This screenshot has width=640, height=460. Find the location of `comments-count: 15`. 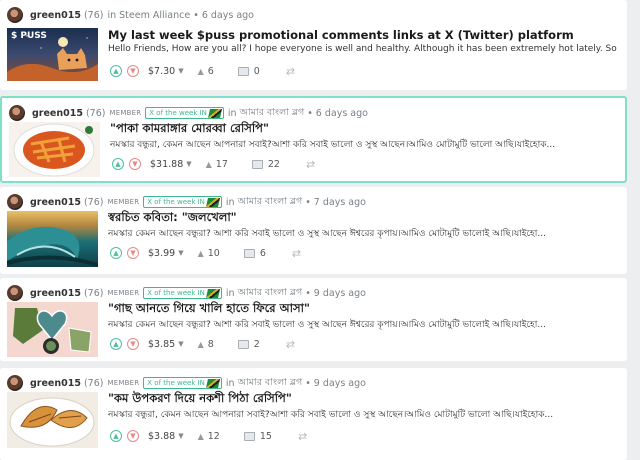

comments-count: 15 is located at coordinates (257, 436).